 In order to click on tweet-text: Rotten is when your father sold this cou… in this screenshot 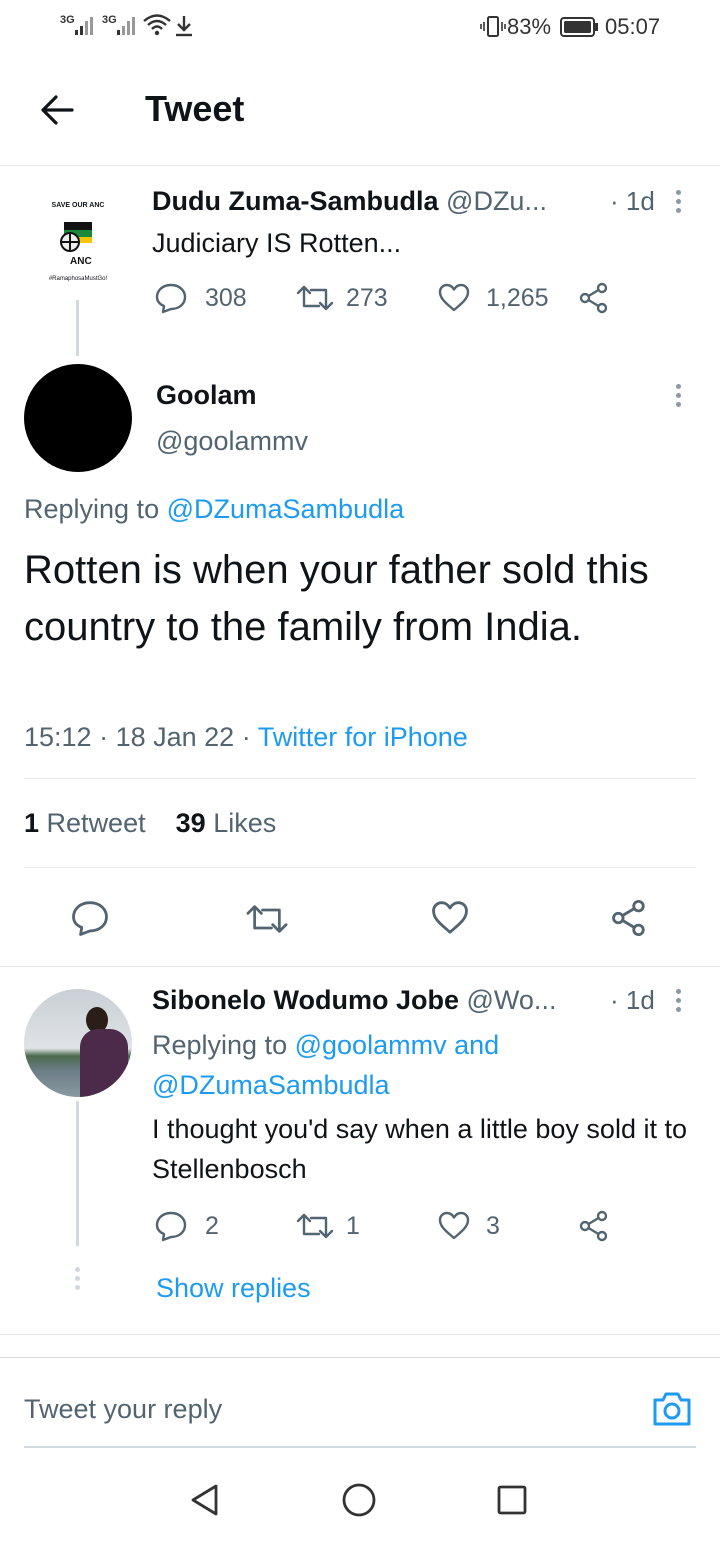, I will do `click(336, 598)`.